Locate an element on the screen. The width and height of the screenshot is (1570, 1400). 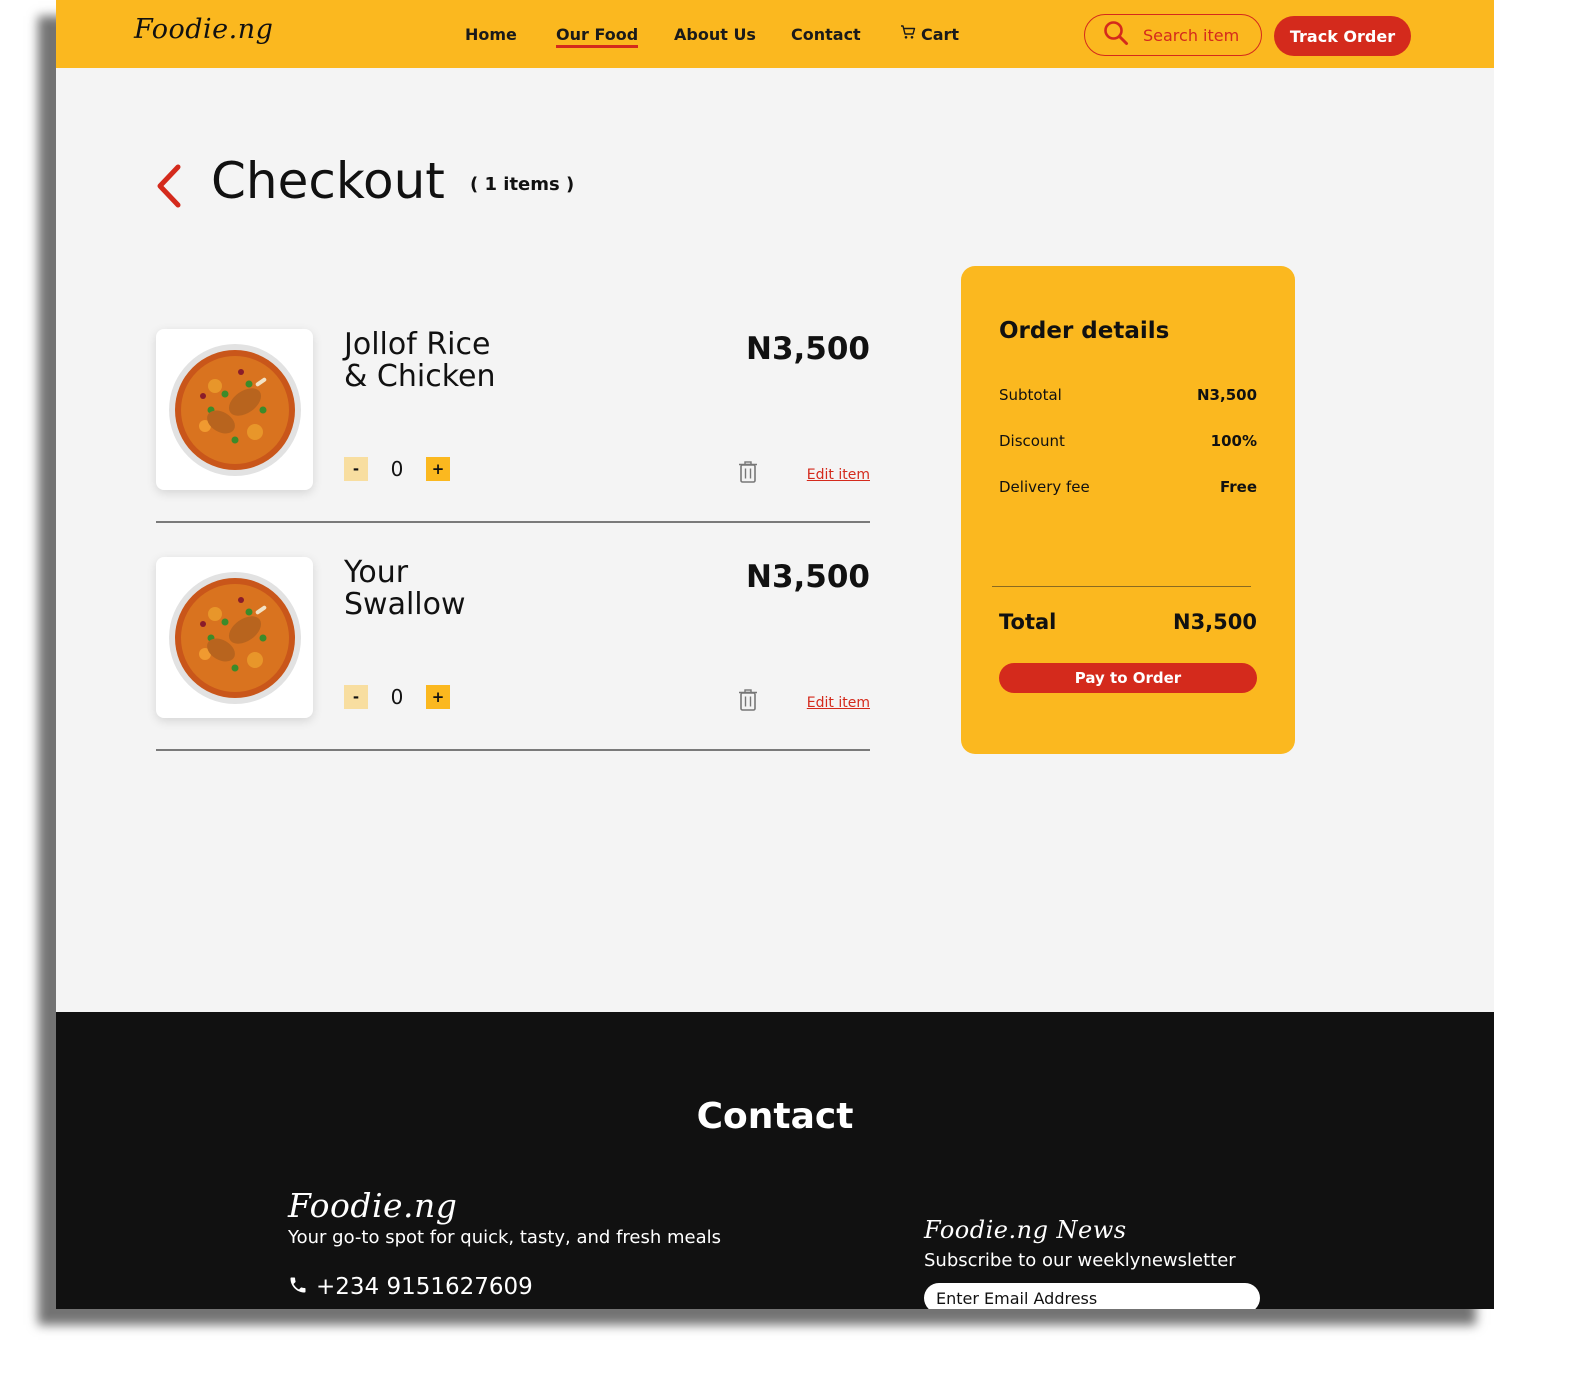
subtotal-value: N3,500 is located at coordinates (1227, 395).